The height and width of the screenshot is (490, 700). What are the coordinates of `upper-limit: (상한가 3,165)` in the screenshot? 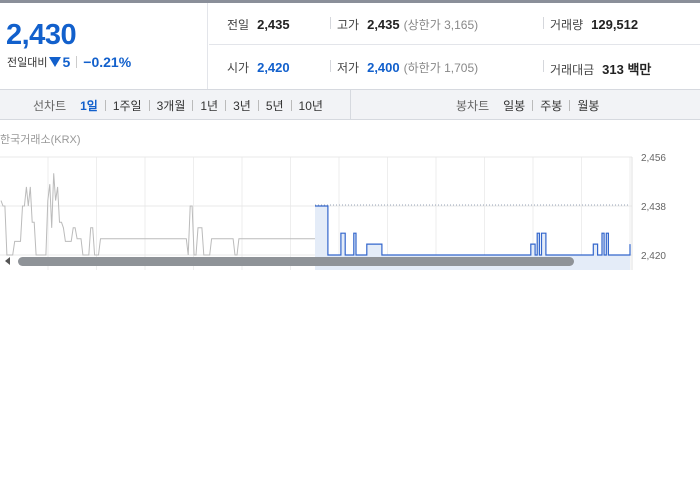 It's located at (441, 25).